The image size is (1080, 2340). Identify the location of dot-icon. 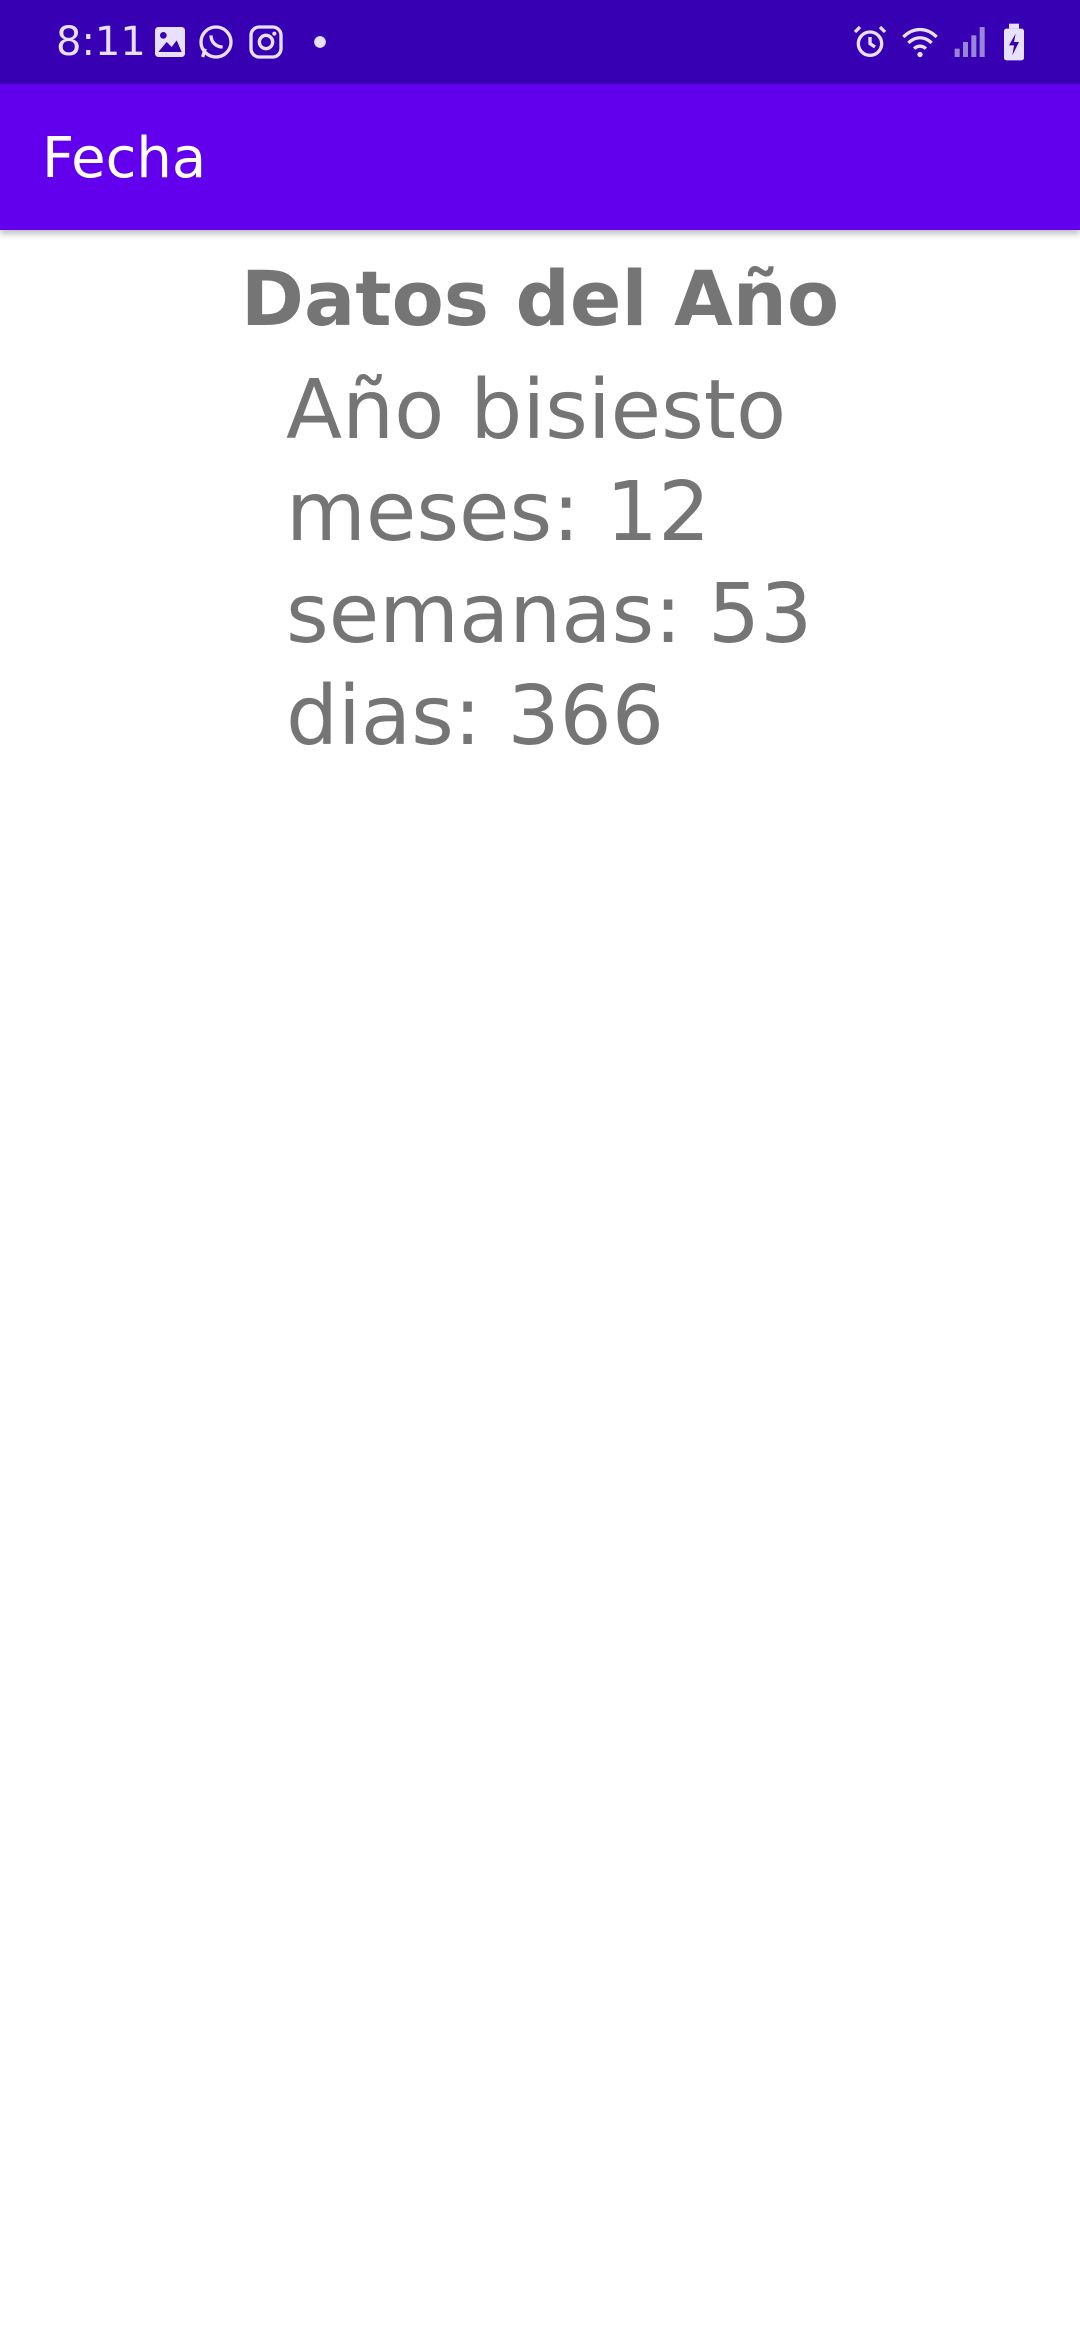
(320, 42).